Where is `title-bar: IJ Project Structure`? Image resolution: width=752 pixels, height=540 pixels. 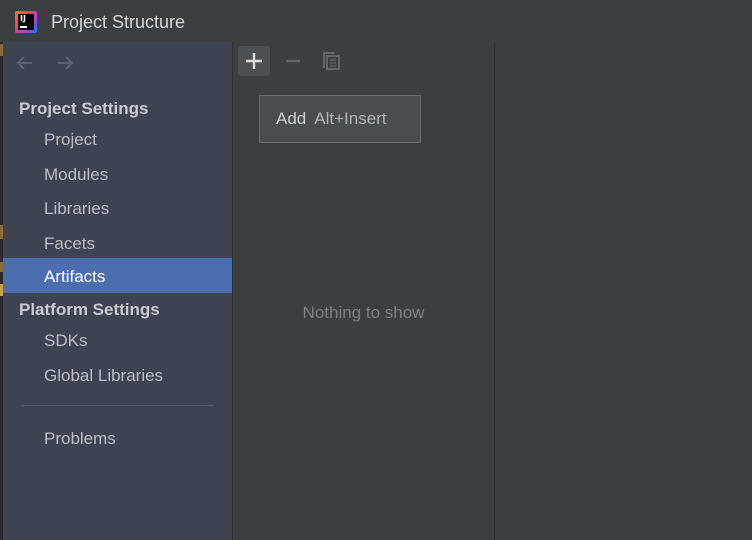
title-bar: IJ Project Structure is located at coordinates (376, 21).